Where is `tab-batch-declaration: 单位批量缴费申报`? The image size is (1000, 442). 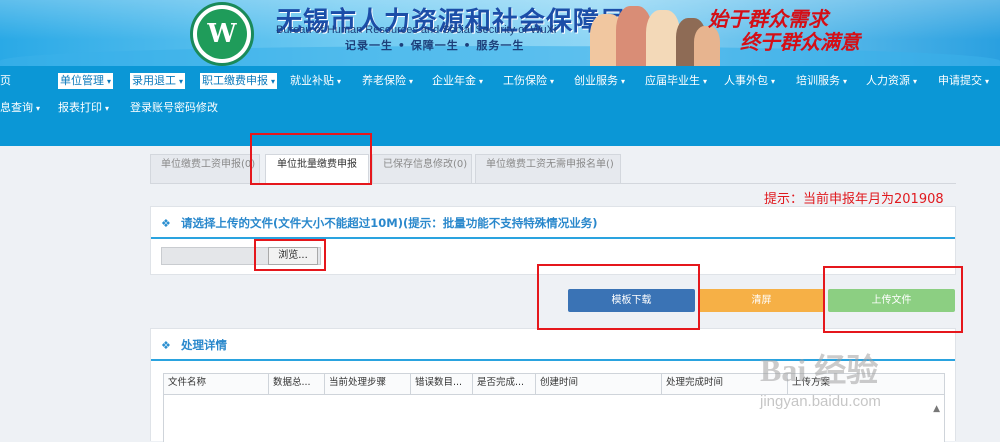
tab-batch-declaration: 单位批量缴费申报 is located at coordinates (317, 169).